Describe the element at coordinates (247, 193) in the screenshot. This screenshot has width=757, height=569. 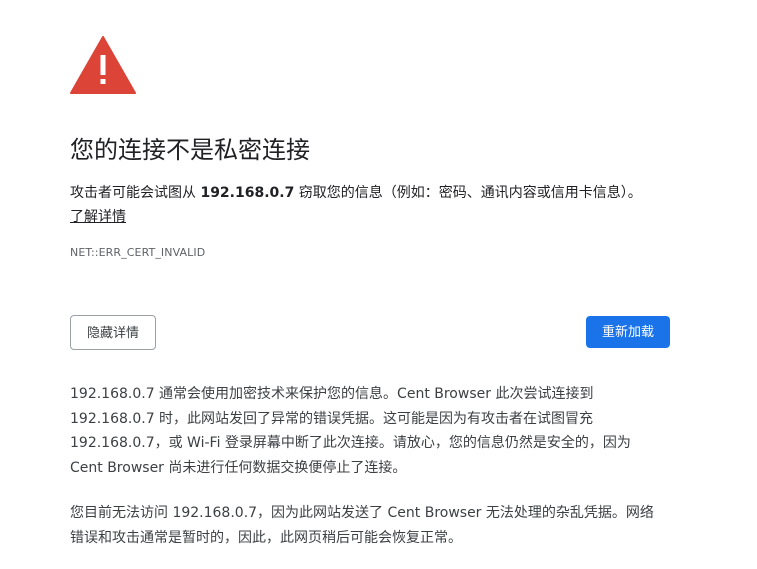
I see `intro-host: 192.168.0.7` at that location.